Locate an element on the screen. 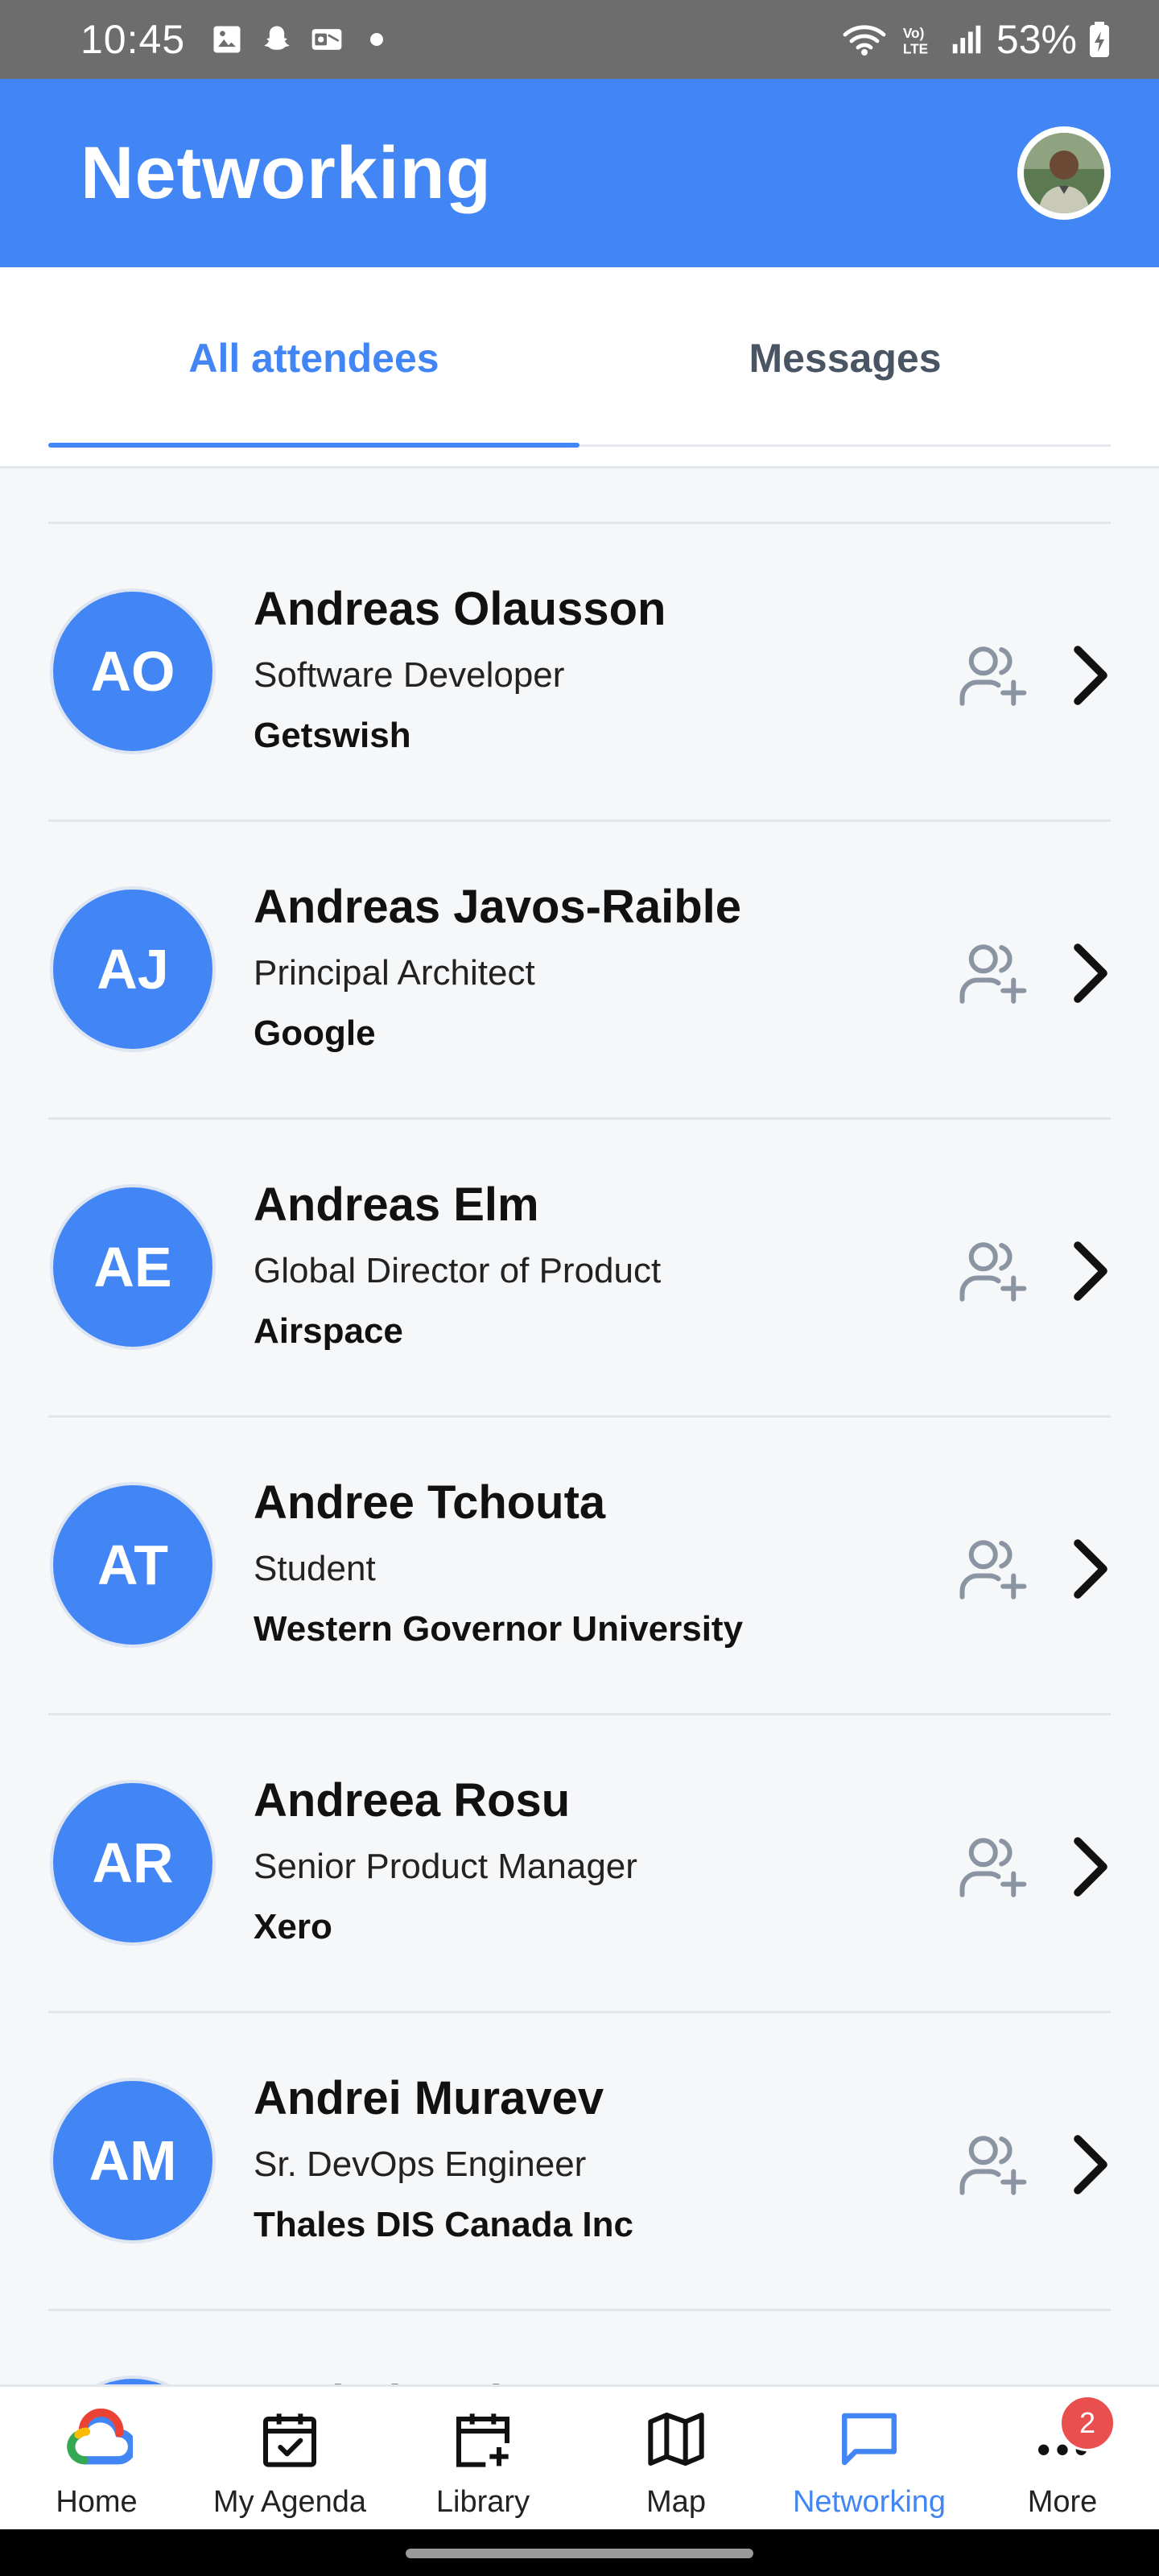  initials-avatar is located at coordinates (133, 2380).